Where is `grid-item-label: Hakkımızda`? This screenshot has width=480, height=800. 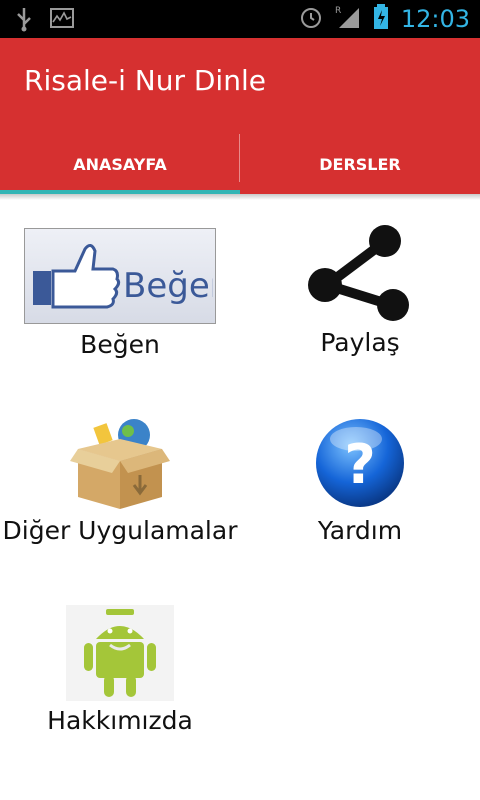 grid-item-label: Hakkımızda is located at coordinates (120, 720).